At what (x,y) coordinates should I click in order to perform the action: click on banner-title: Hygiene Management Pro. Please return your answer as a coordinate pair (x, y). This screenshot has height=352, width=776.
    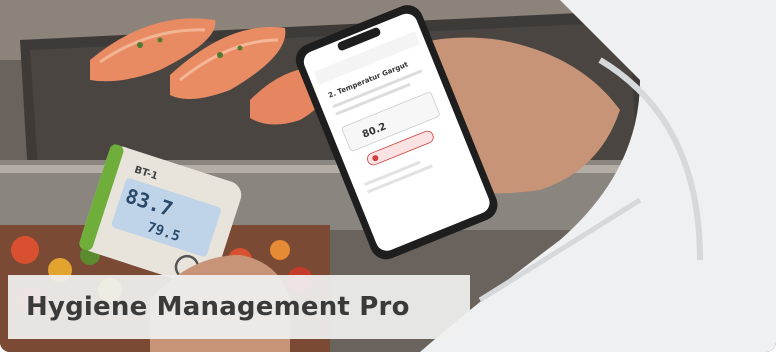
    Looking at the image, I should click on (218, 307).